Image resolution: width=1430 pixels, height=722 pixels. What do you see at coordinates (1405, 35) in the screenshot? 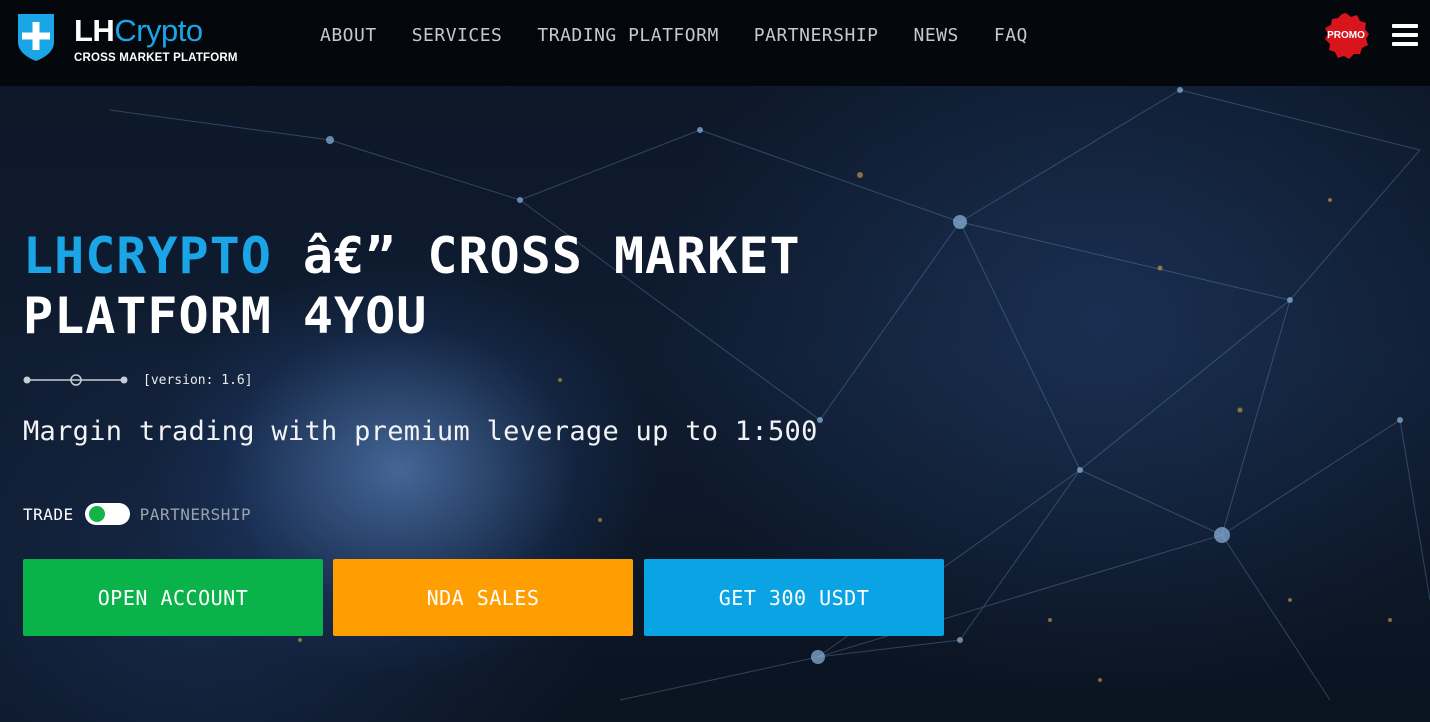
I see `hamburger-icon` at bounding box center [1405, 35].